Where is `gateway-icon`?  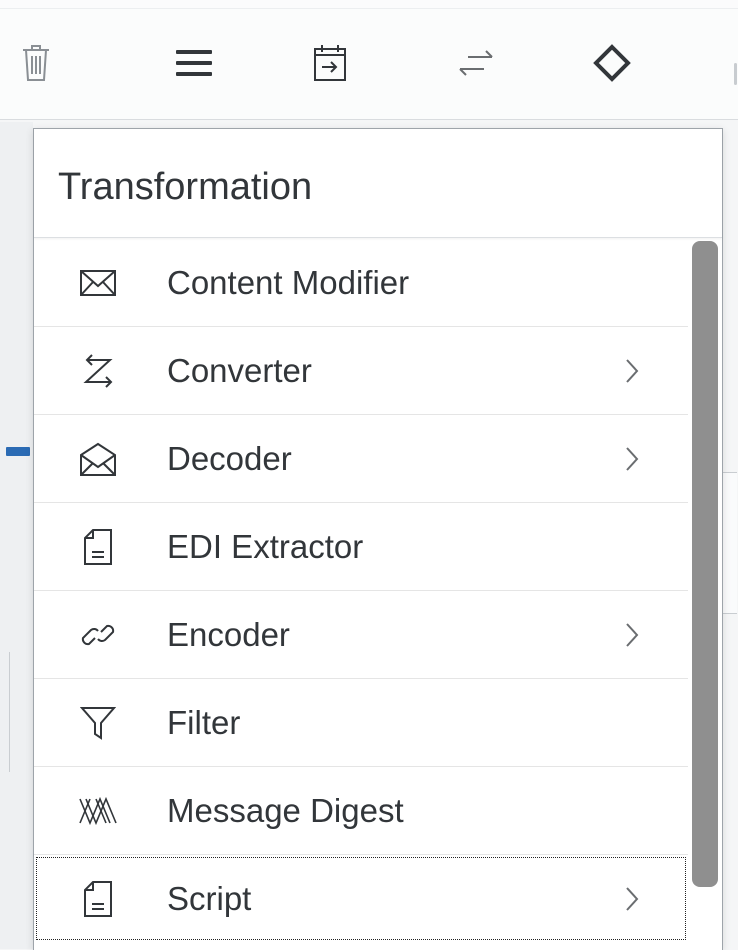 gateway-icon is located at coordinates (612, 63).